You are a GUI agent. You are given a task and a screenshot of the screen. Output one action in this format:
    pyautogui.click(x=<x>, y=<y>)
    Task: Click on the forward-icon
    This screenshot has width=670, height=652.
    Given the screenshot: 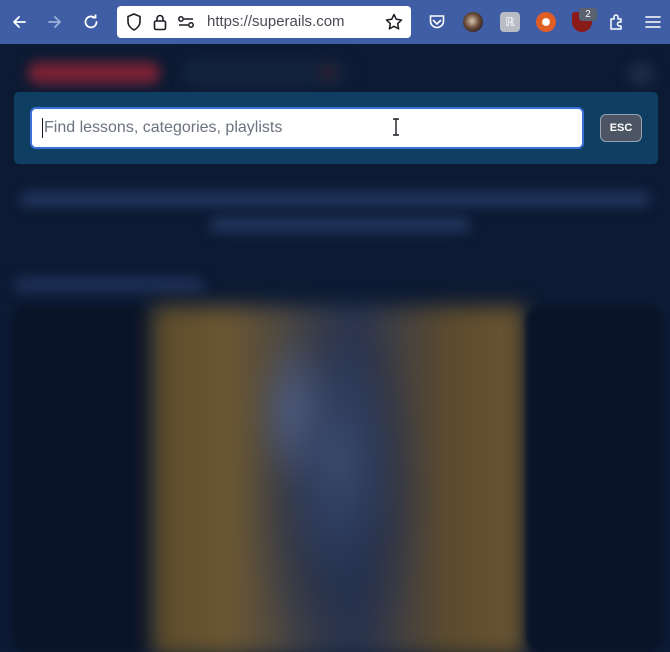 What is the action you would take?
    pyautogui.click(x=55, y=22)
    